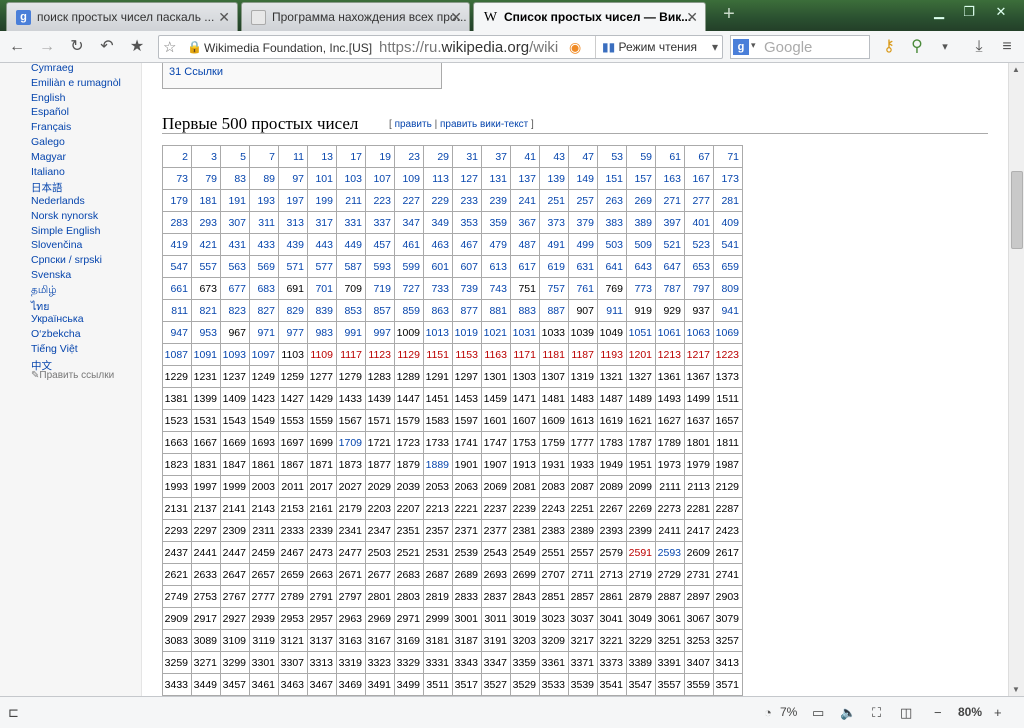 This screenshot has width=1024, height=728. What do you see at coordinates (554, 222) in the screenshot?
I see `prime-cell: 373` at bounding box center [554, 222].